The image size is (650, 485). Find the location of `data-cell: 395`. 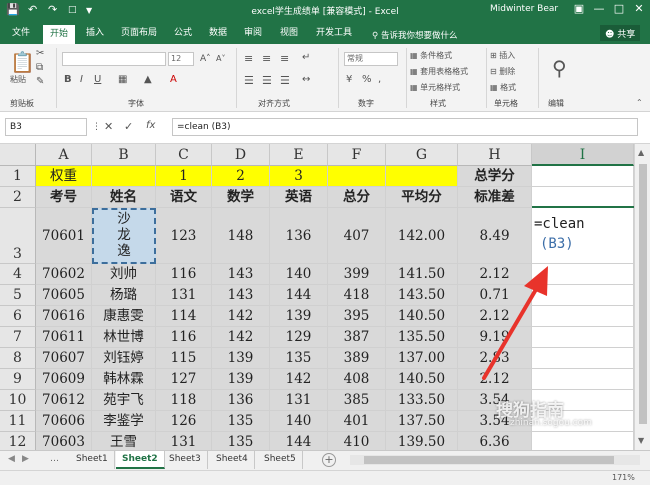

data-cell: 395 is located at coordinates (357, 316).